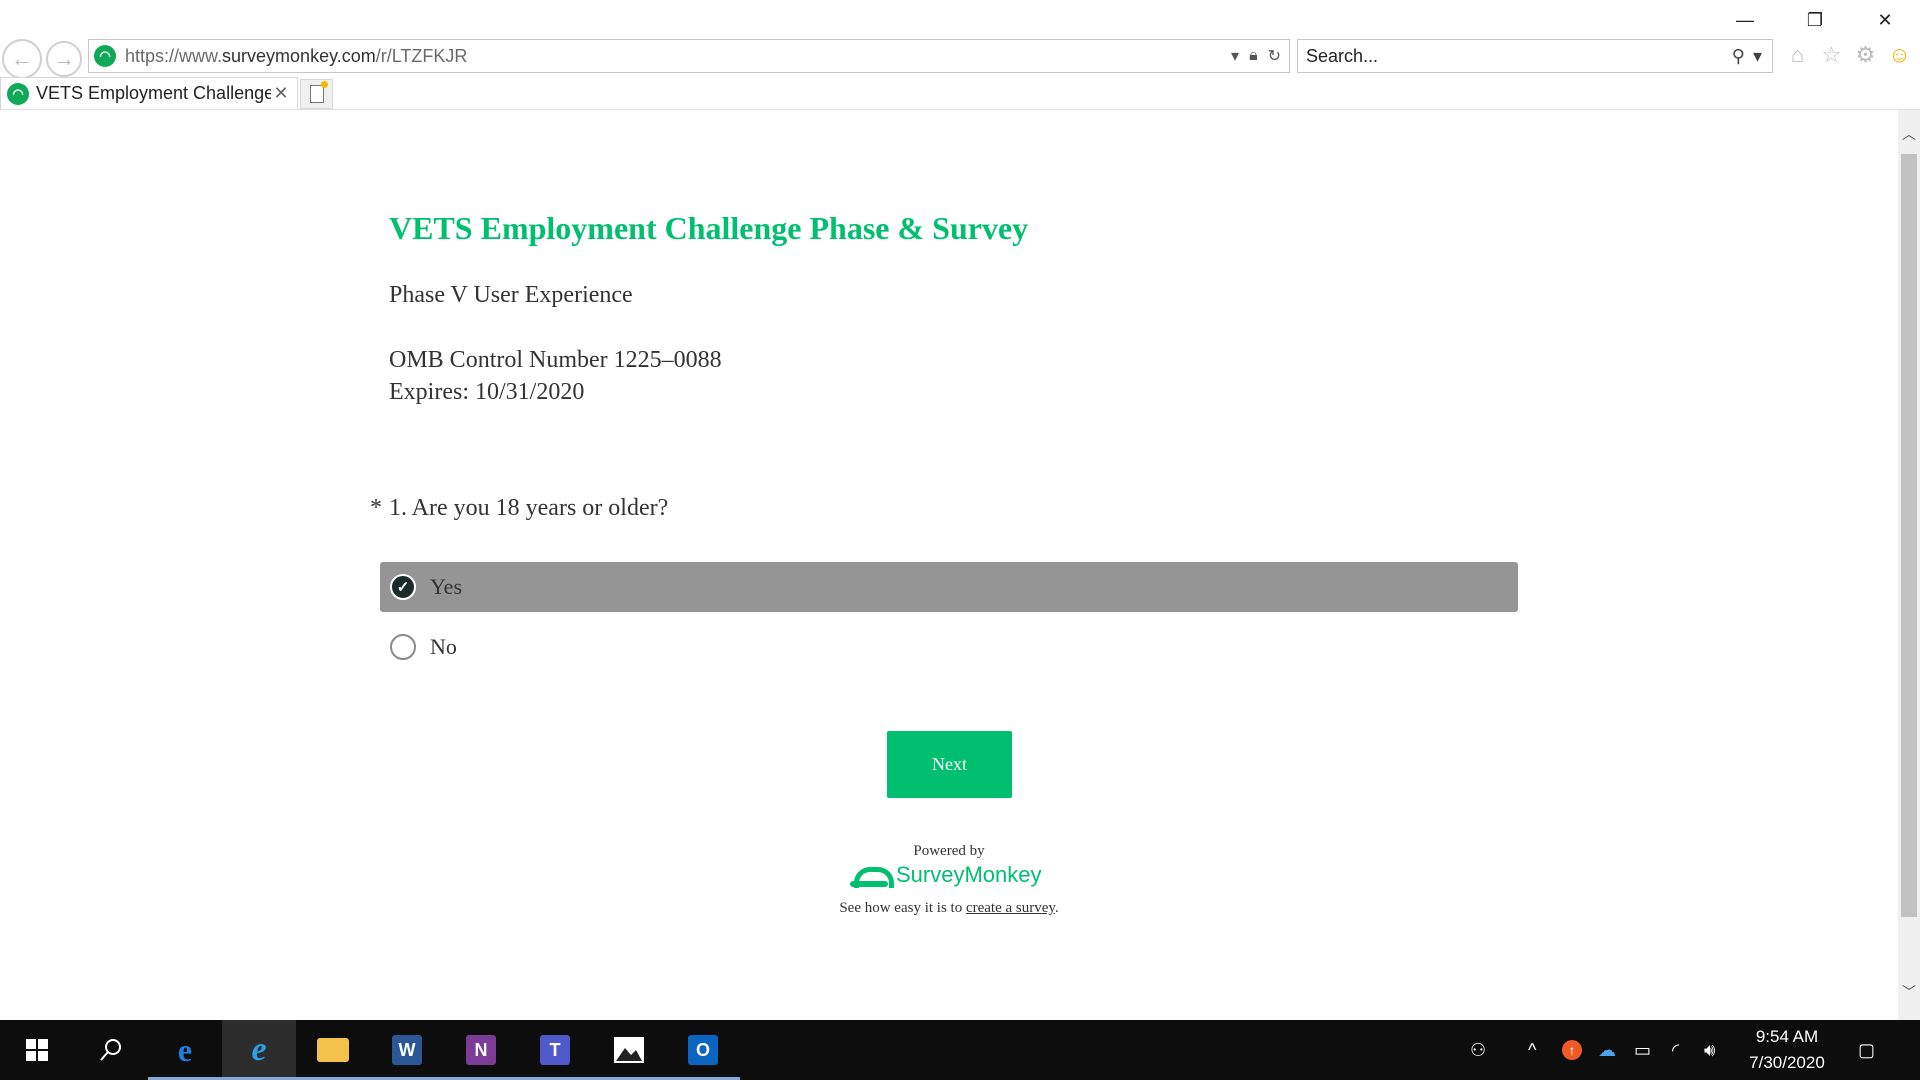 The image size is (1920, 1080). What do you see at coordinates (969, 874) in the screenshot?
I see `brand-name: SurveyMonkey` at bounding box center [969, 874].